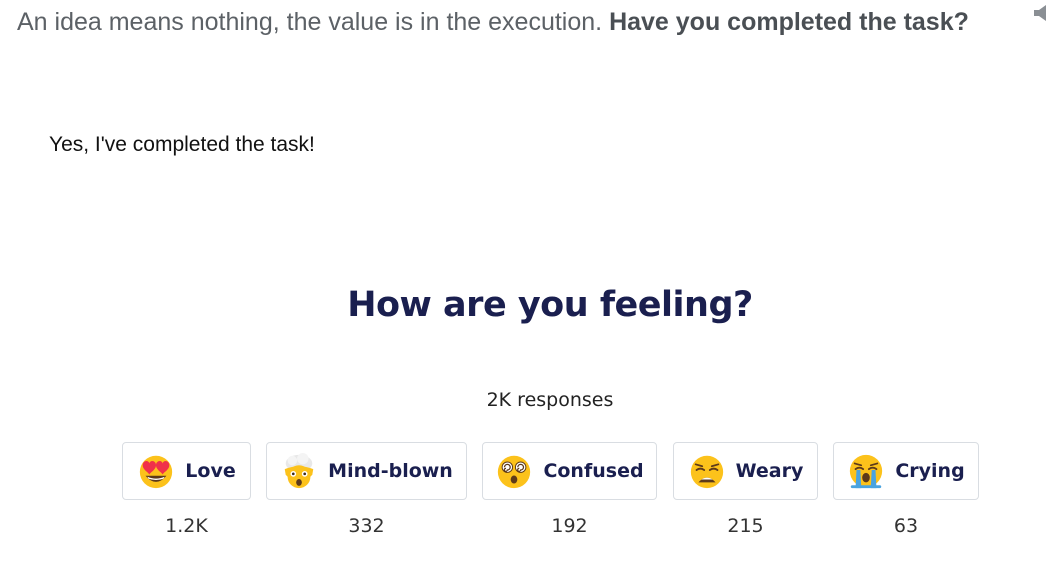  What do you see at coordinates (745, 526) in the screenshot?
I see `reaction-count-weary: 215` at bounding box center [745, 526].